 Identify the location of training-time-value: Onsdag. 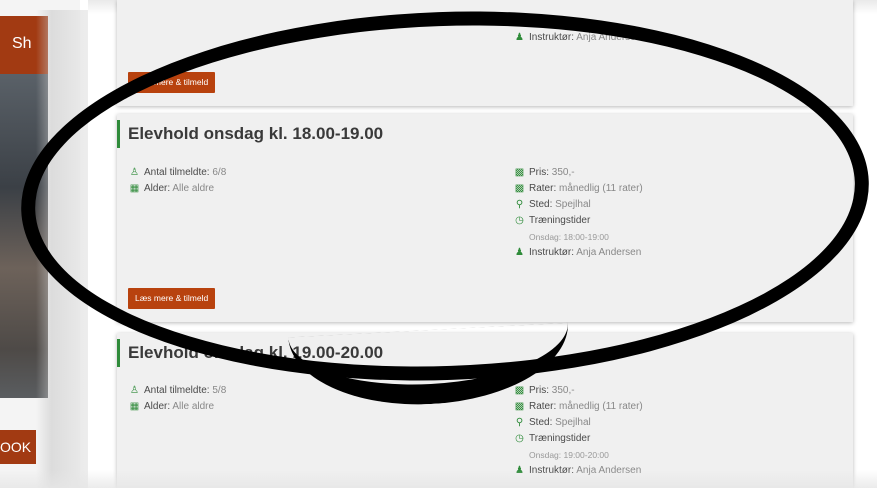
(544, 22).